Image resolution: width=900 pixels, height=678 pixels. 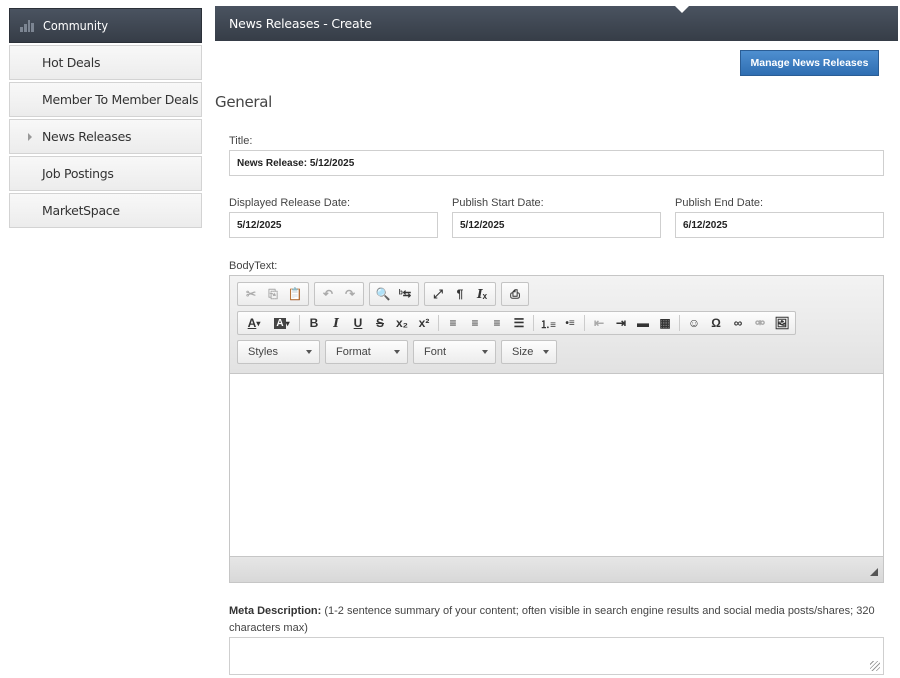 What do you see at coordinates (263, 352) in the screenshot?
I see `styles-label: Styles` at bounding box center [263, 352].